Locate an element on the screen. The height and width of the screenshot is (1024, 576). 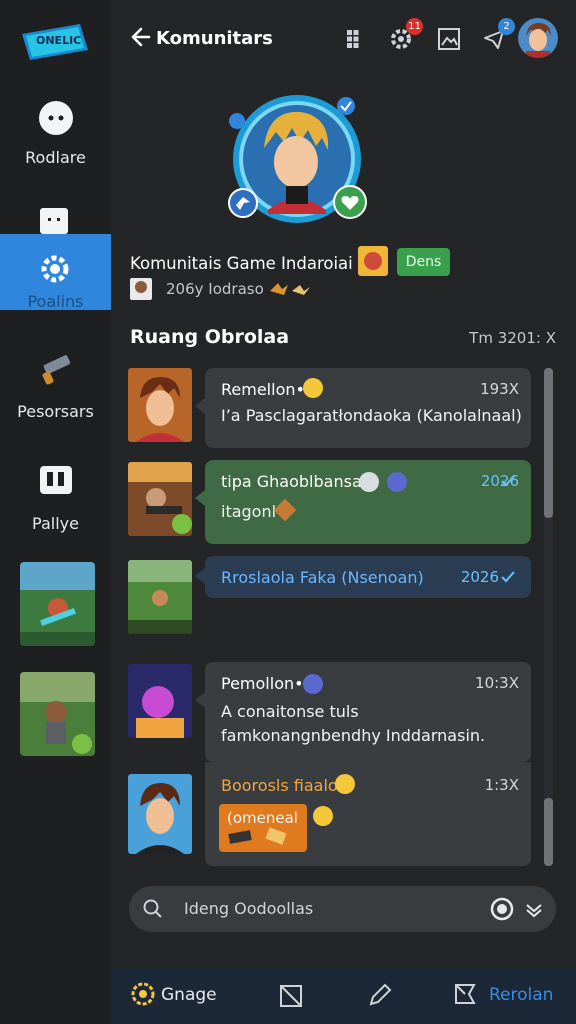
sidebar-item-label: Poalins is located at coordinates (55, 301).